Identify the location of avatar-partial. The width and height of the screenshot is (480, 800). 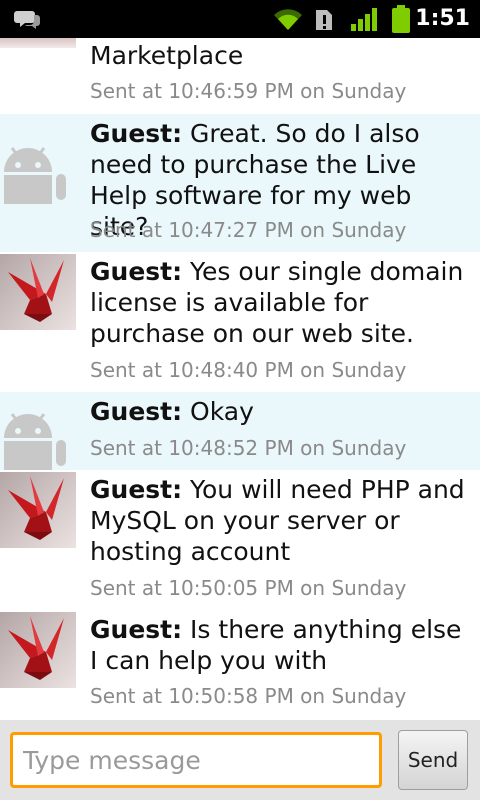
(38, 43).